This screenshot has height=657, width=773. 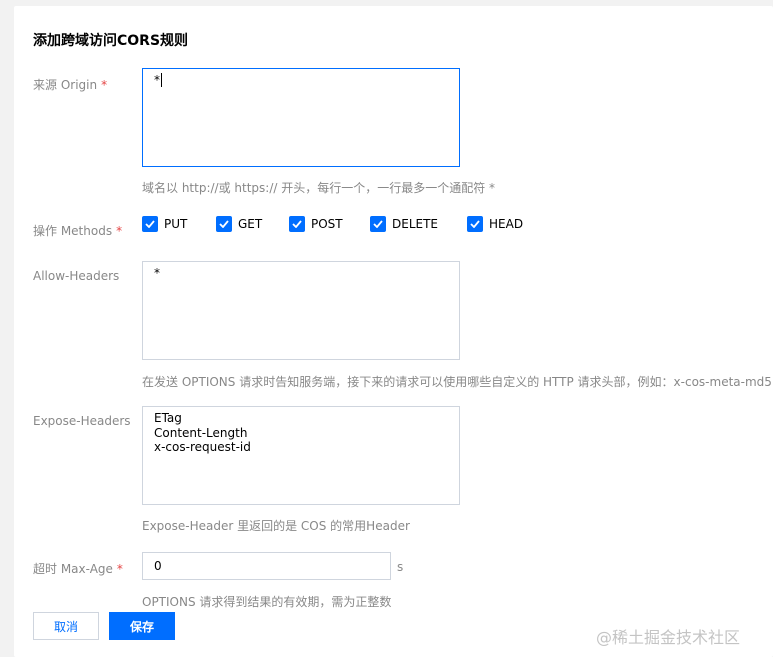 What do you see at coordinates (157, 80) in the screenshot?
I see `origin-value: *` at bounding box center [157, 80].